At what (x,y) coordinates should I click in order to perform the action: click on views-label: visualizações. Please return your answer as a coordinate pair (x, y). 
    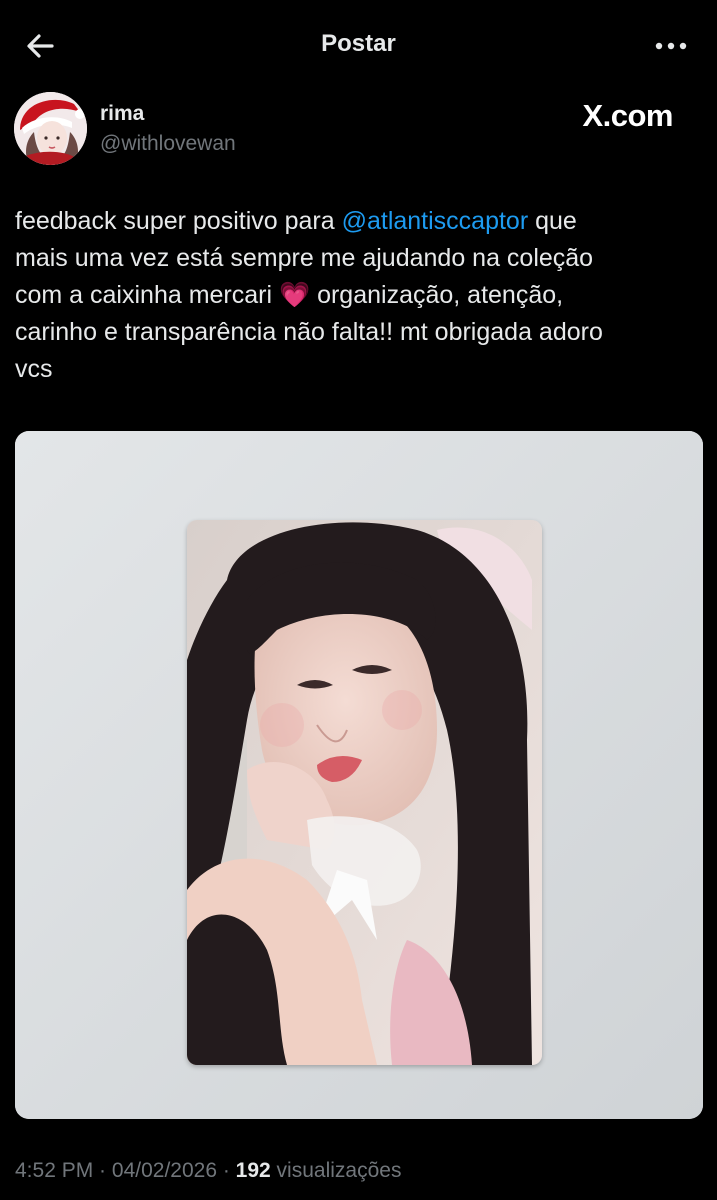
    Looking at the image, I should click on (336, 1170).